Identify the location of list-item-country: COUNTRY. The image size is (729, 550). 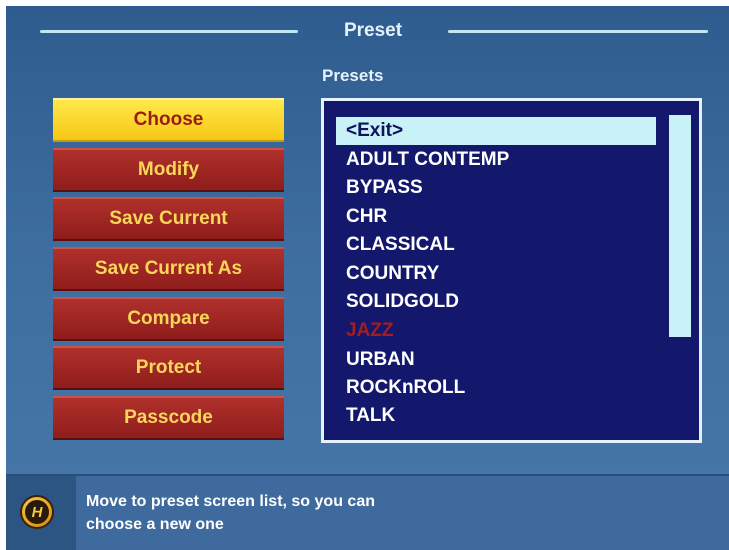
(496, 274).